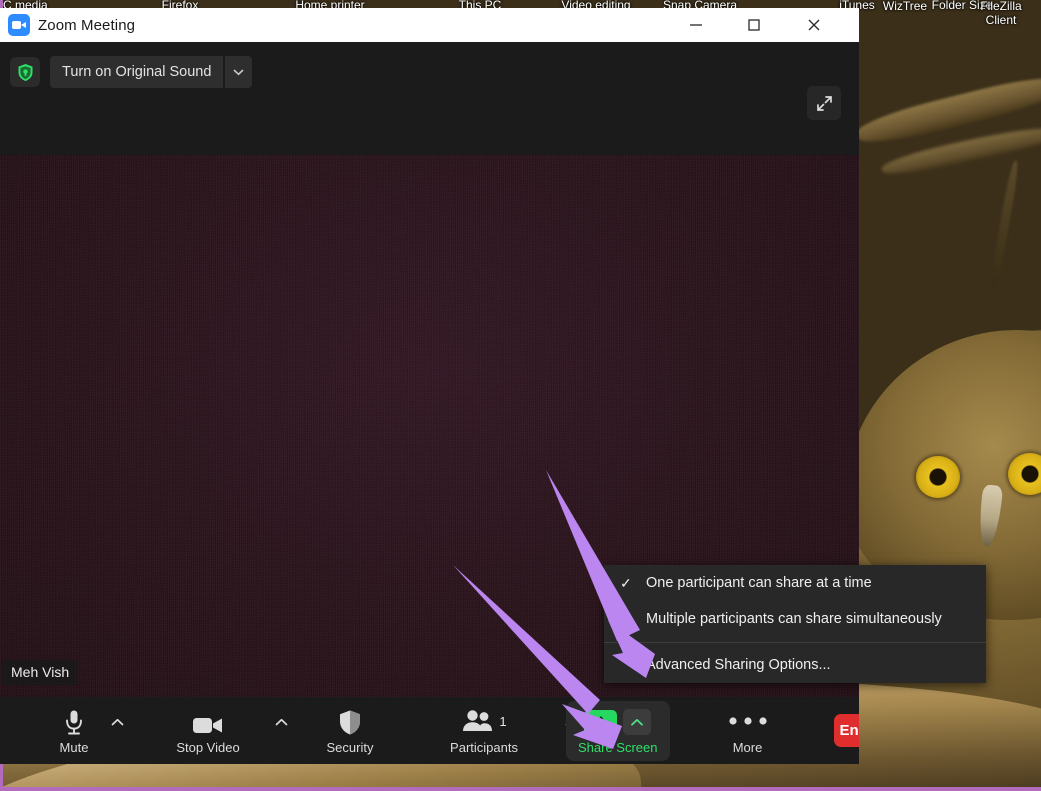  I want to click on share-screen-row, so click(618, 722).